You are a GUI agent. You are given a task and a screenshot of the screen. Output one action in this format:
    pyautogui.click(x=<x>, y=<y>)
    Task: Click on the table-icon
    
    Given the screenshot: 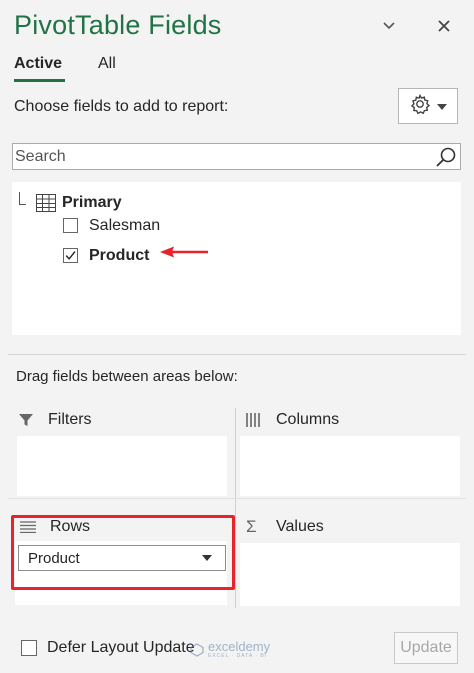 What is the action you would take?
    pyautogui.click(x=46, y=205)
    